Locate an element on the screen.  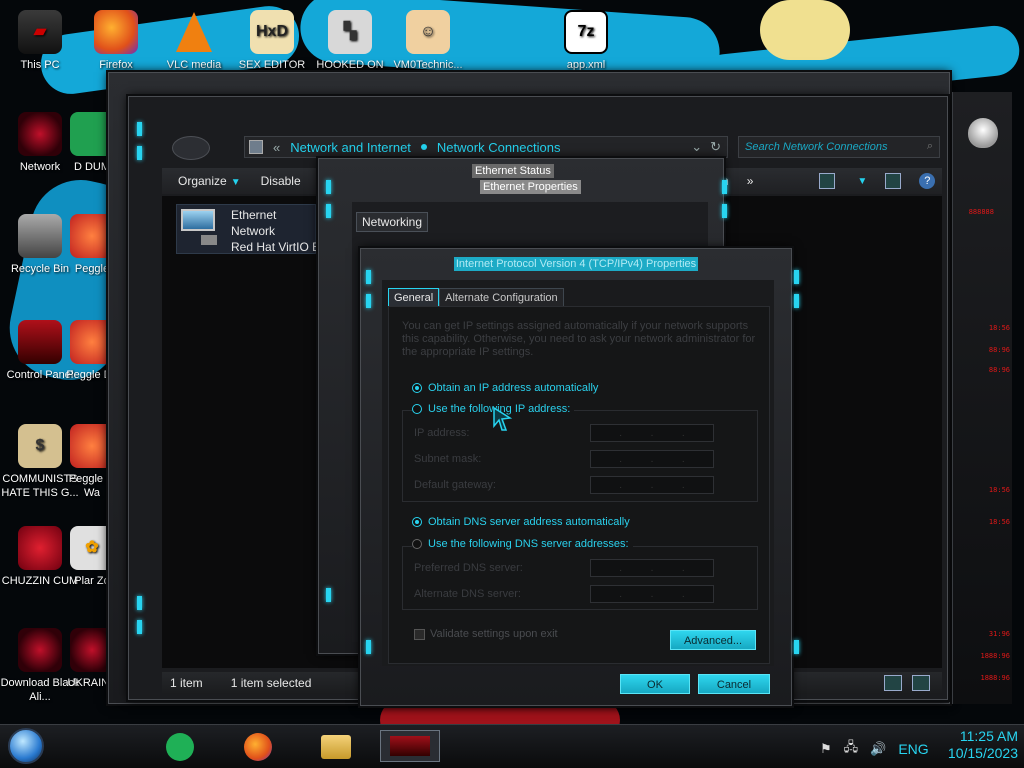
desktop-icon-app-xml: 7z app.xml is located at coordinates (586, 41).